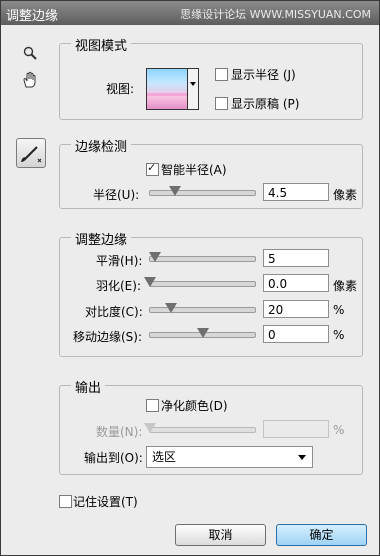 The width and height of the screenshot is (380, 556). Describe the element at coordinates (202, 308) in the screenshot. I see `contrast-slider` at that location.